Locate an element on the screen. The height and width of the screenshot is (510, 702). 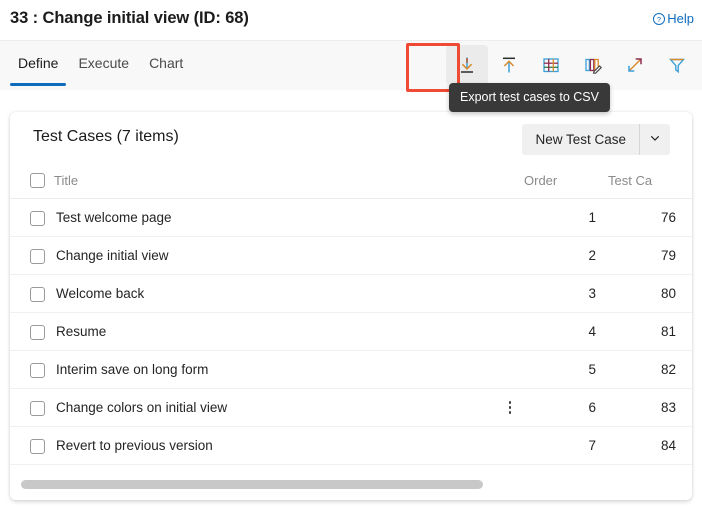
import-upload-icon is located at coordinates (509, 65).